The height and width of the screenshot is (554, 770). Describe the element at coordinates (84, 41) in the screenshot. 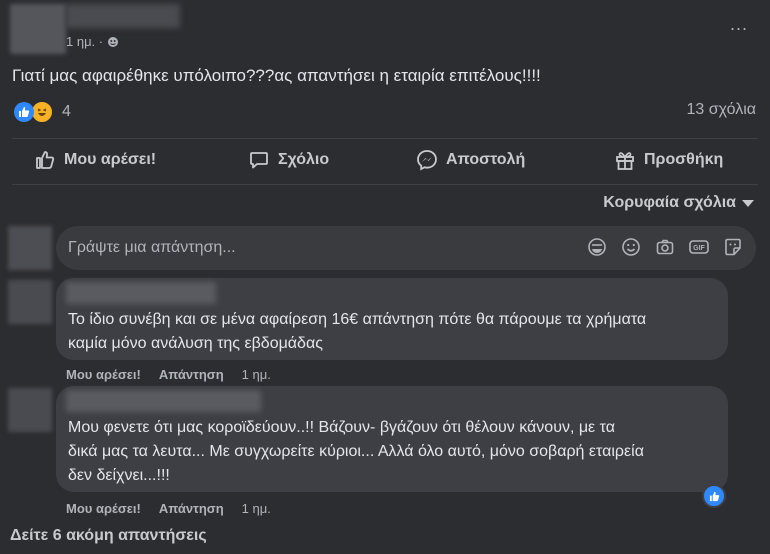

I see `post-time: 1 ημ. ·` at that location.